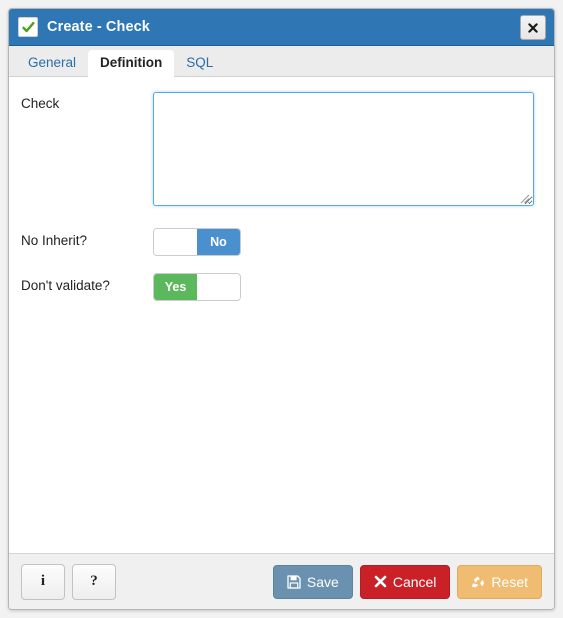  Describe the element at coordinates (281, 287) in the screenshot. I see `dont-validate-field-row: Don't validate? Yes` at that location.